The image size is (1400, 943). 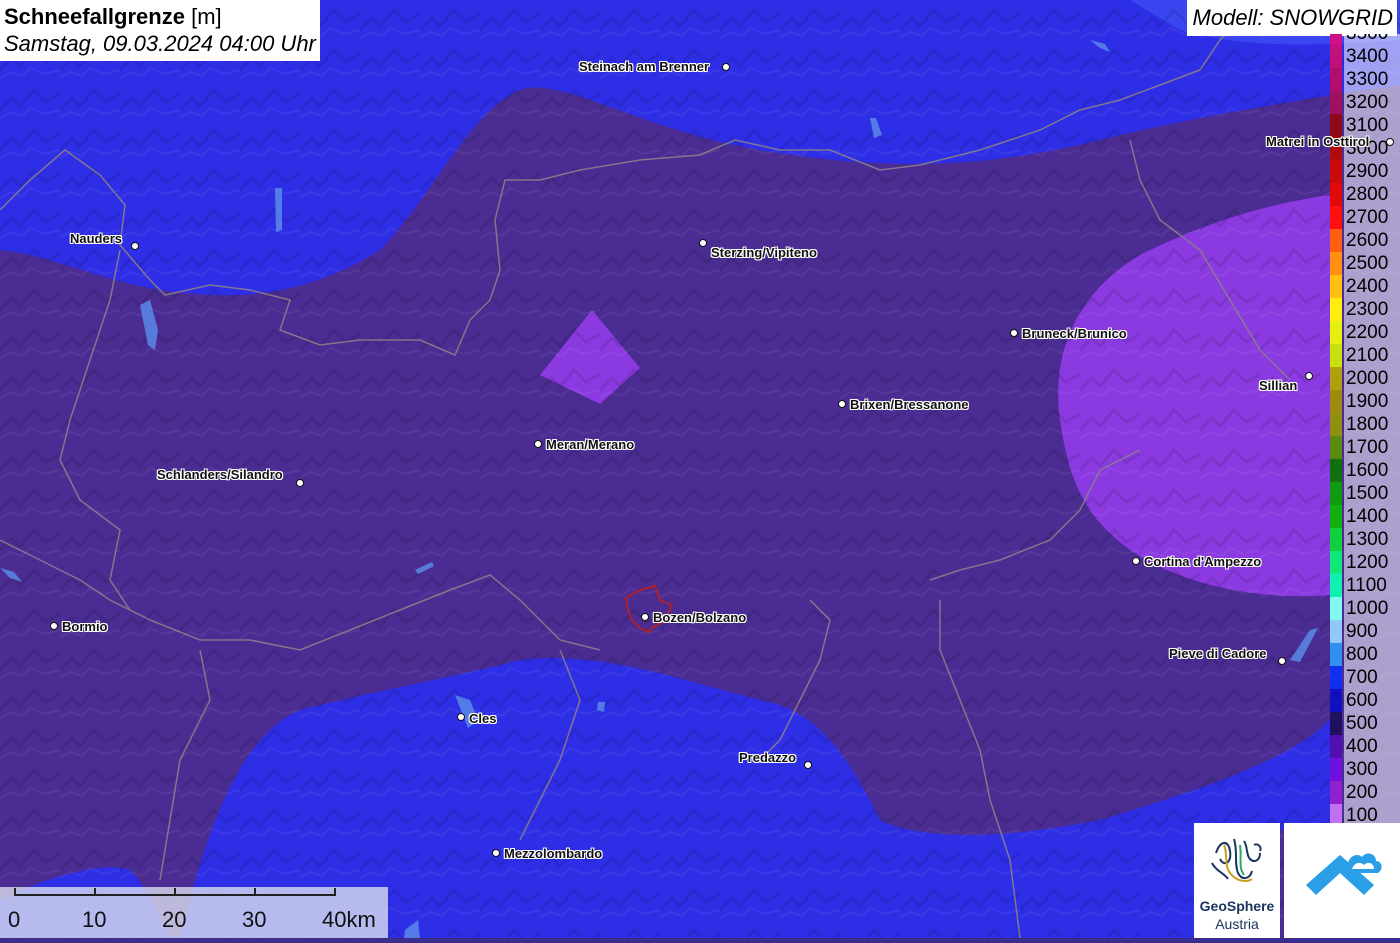 I want to click on city-label-matrei: Matrei in Osttirol, so click(x=1317, y=141).